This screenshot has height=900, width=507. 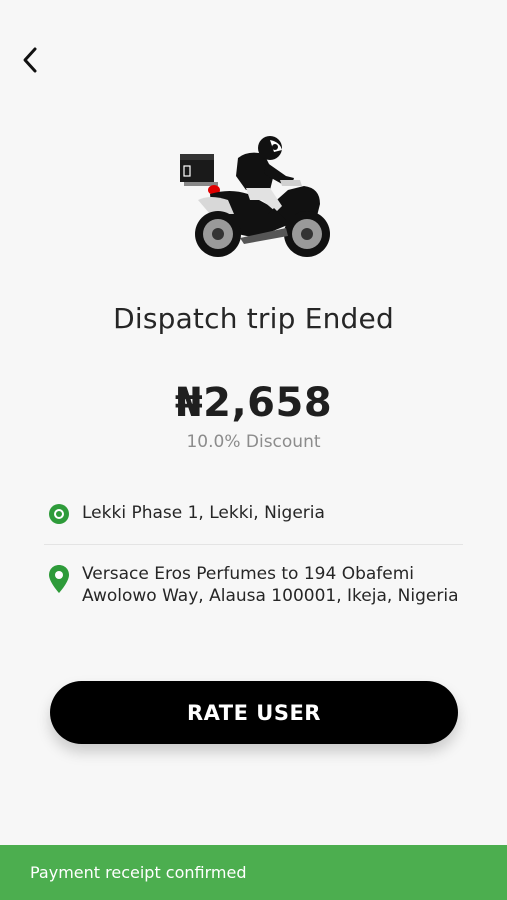 What do you see at coordinates (59, 579) in the screenshot?
I see `map-pin-icon` at bounding box center [59, 579].